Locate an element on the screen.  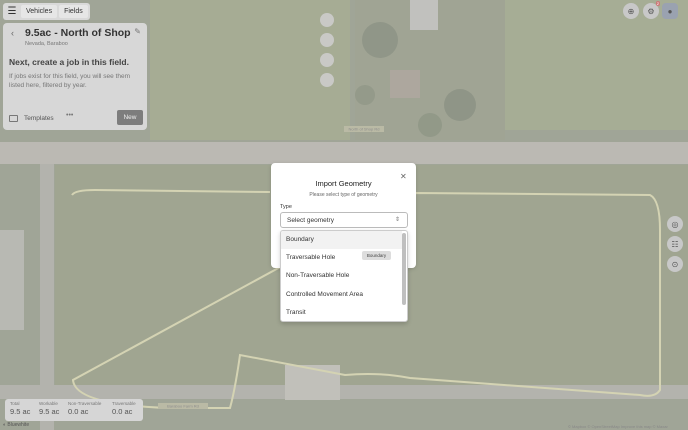
my-location-button: ⊙ is located at coordinates (675, 264).